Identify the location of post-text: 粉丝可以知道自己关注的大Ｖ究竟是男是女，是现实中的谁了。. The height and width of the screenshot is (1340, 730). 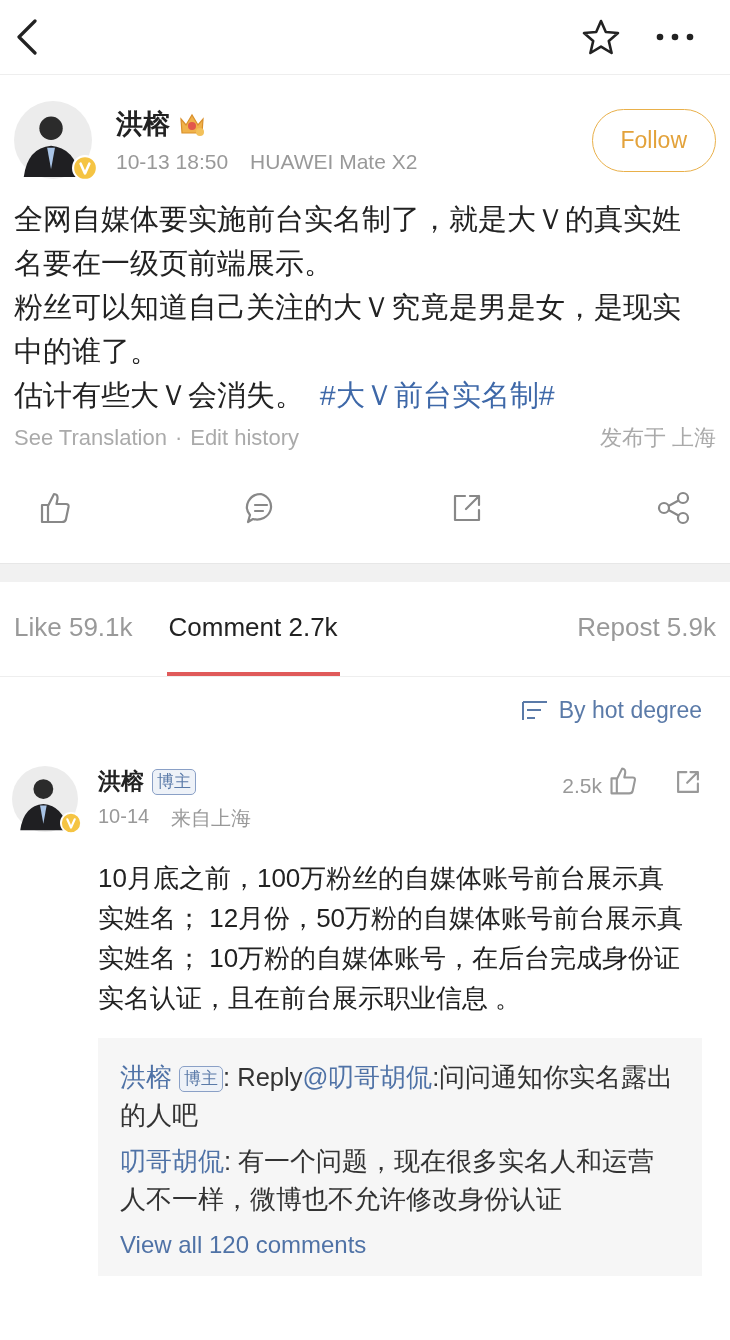
(348, 329).